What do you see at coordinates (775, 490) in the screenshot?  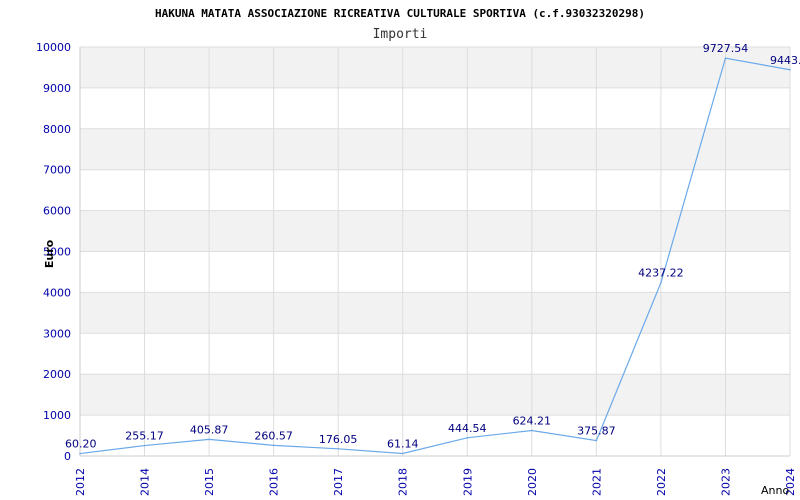 I see `x-axis-label: Anno` at bounding box center [775, 490].